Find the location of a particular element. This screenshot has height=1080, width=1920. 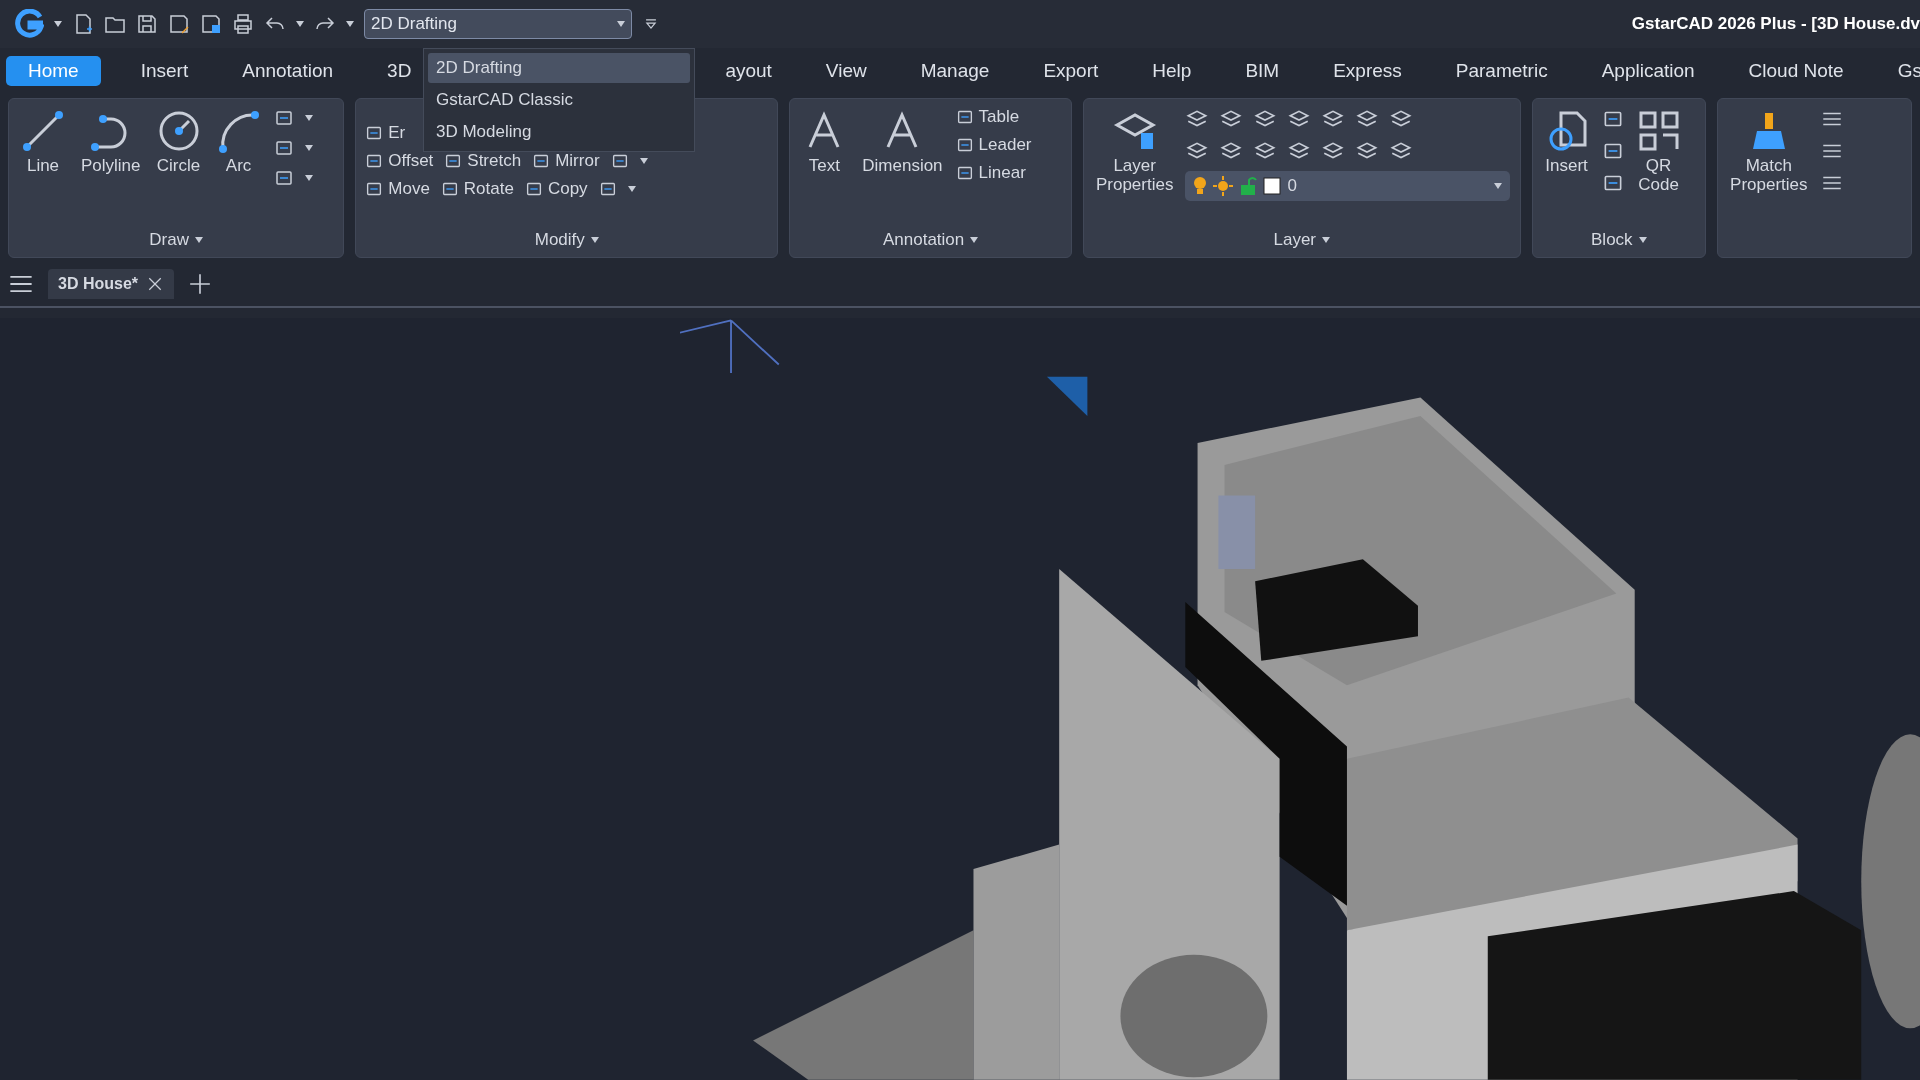

save-icon is located at coordinates (147, 24).